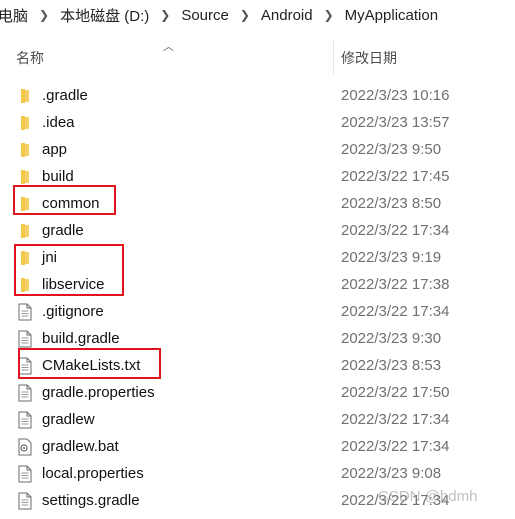 This screenshot has height=519, width=515. I want to click on file-name: app, so click(55, 149).